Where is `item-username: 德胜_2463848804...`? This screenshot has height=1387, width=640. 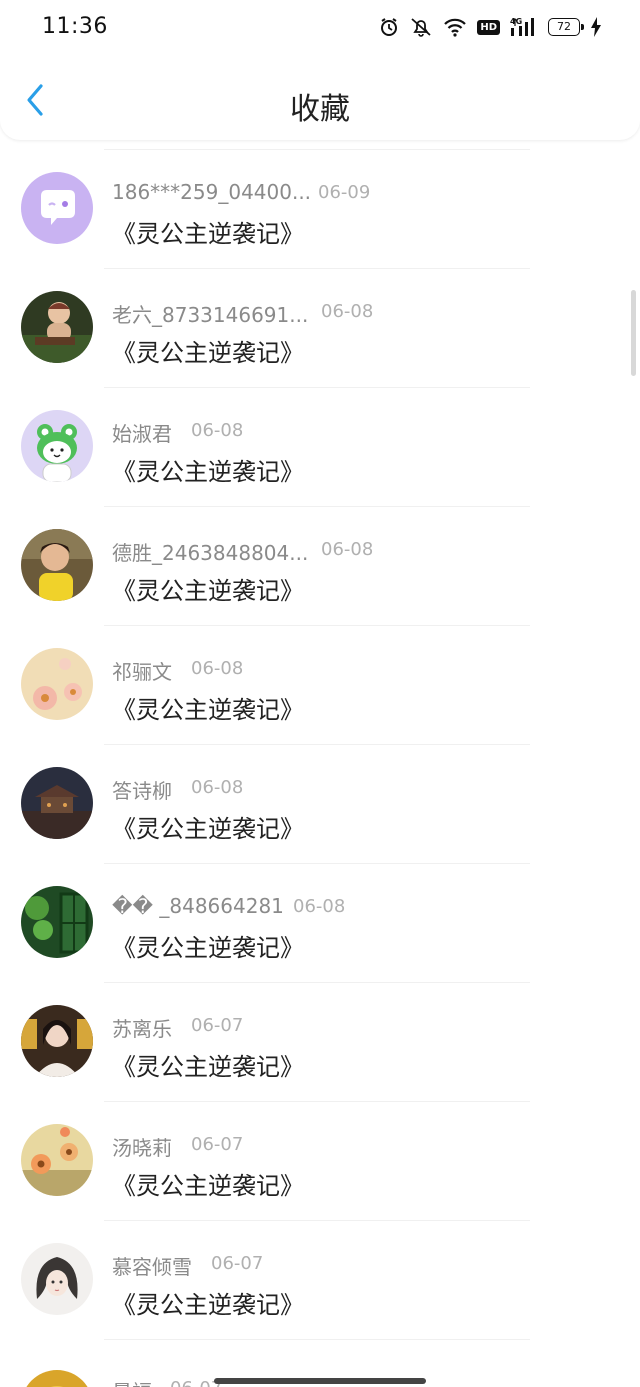
item-username: 德胜_2463848804... is located at coordinates (210, 553).